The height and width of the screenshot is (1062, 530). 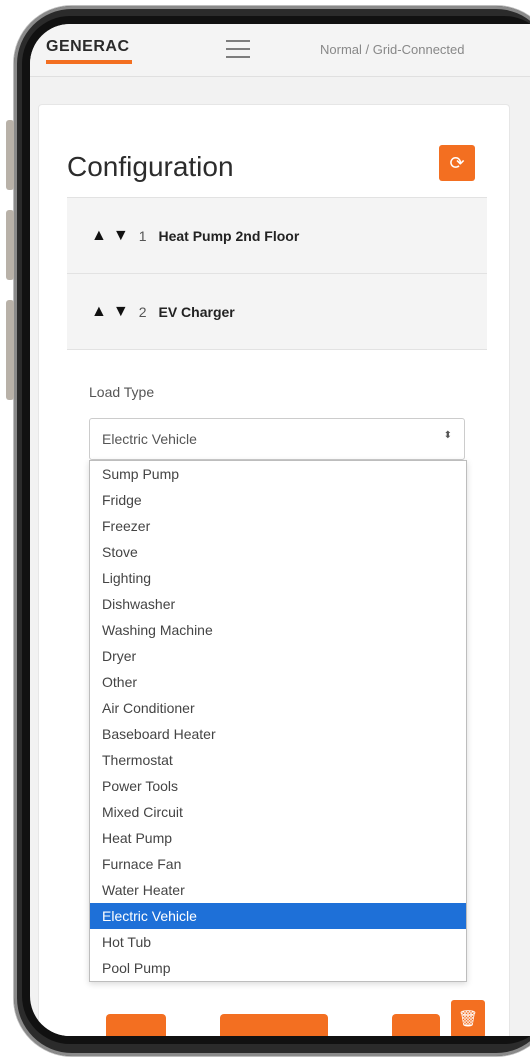 I want to click on top-nav-bar: GENERAC Normal / Grid-Connected, so click(x=280, y=50).